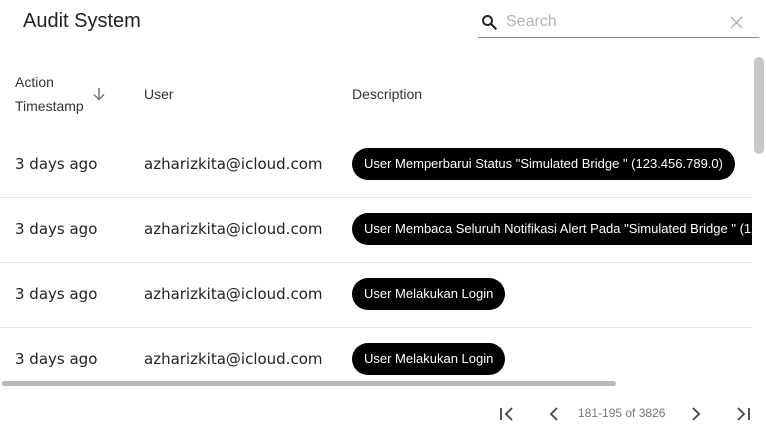 This screenshot has height=438, width=766. Describe the element at coordinates (507, 414) in the screenshot. I see `first-page-icon` at that location.